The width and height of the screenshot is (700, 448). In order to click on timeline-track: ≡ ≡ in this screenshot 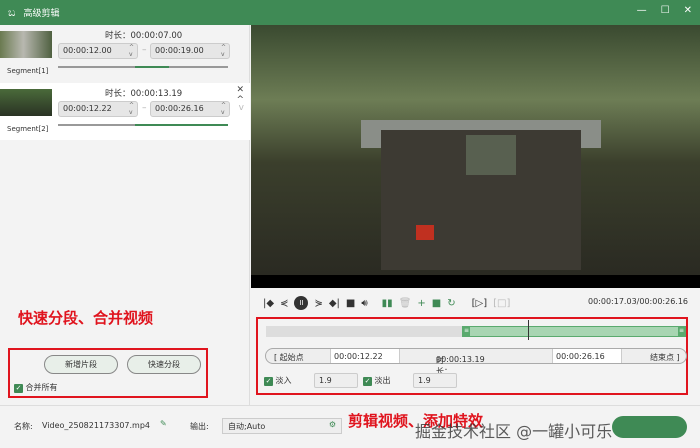, I will do `click(476, 331)`.